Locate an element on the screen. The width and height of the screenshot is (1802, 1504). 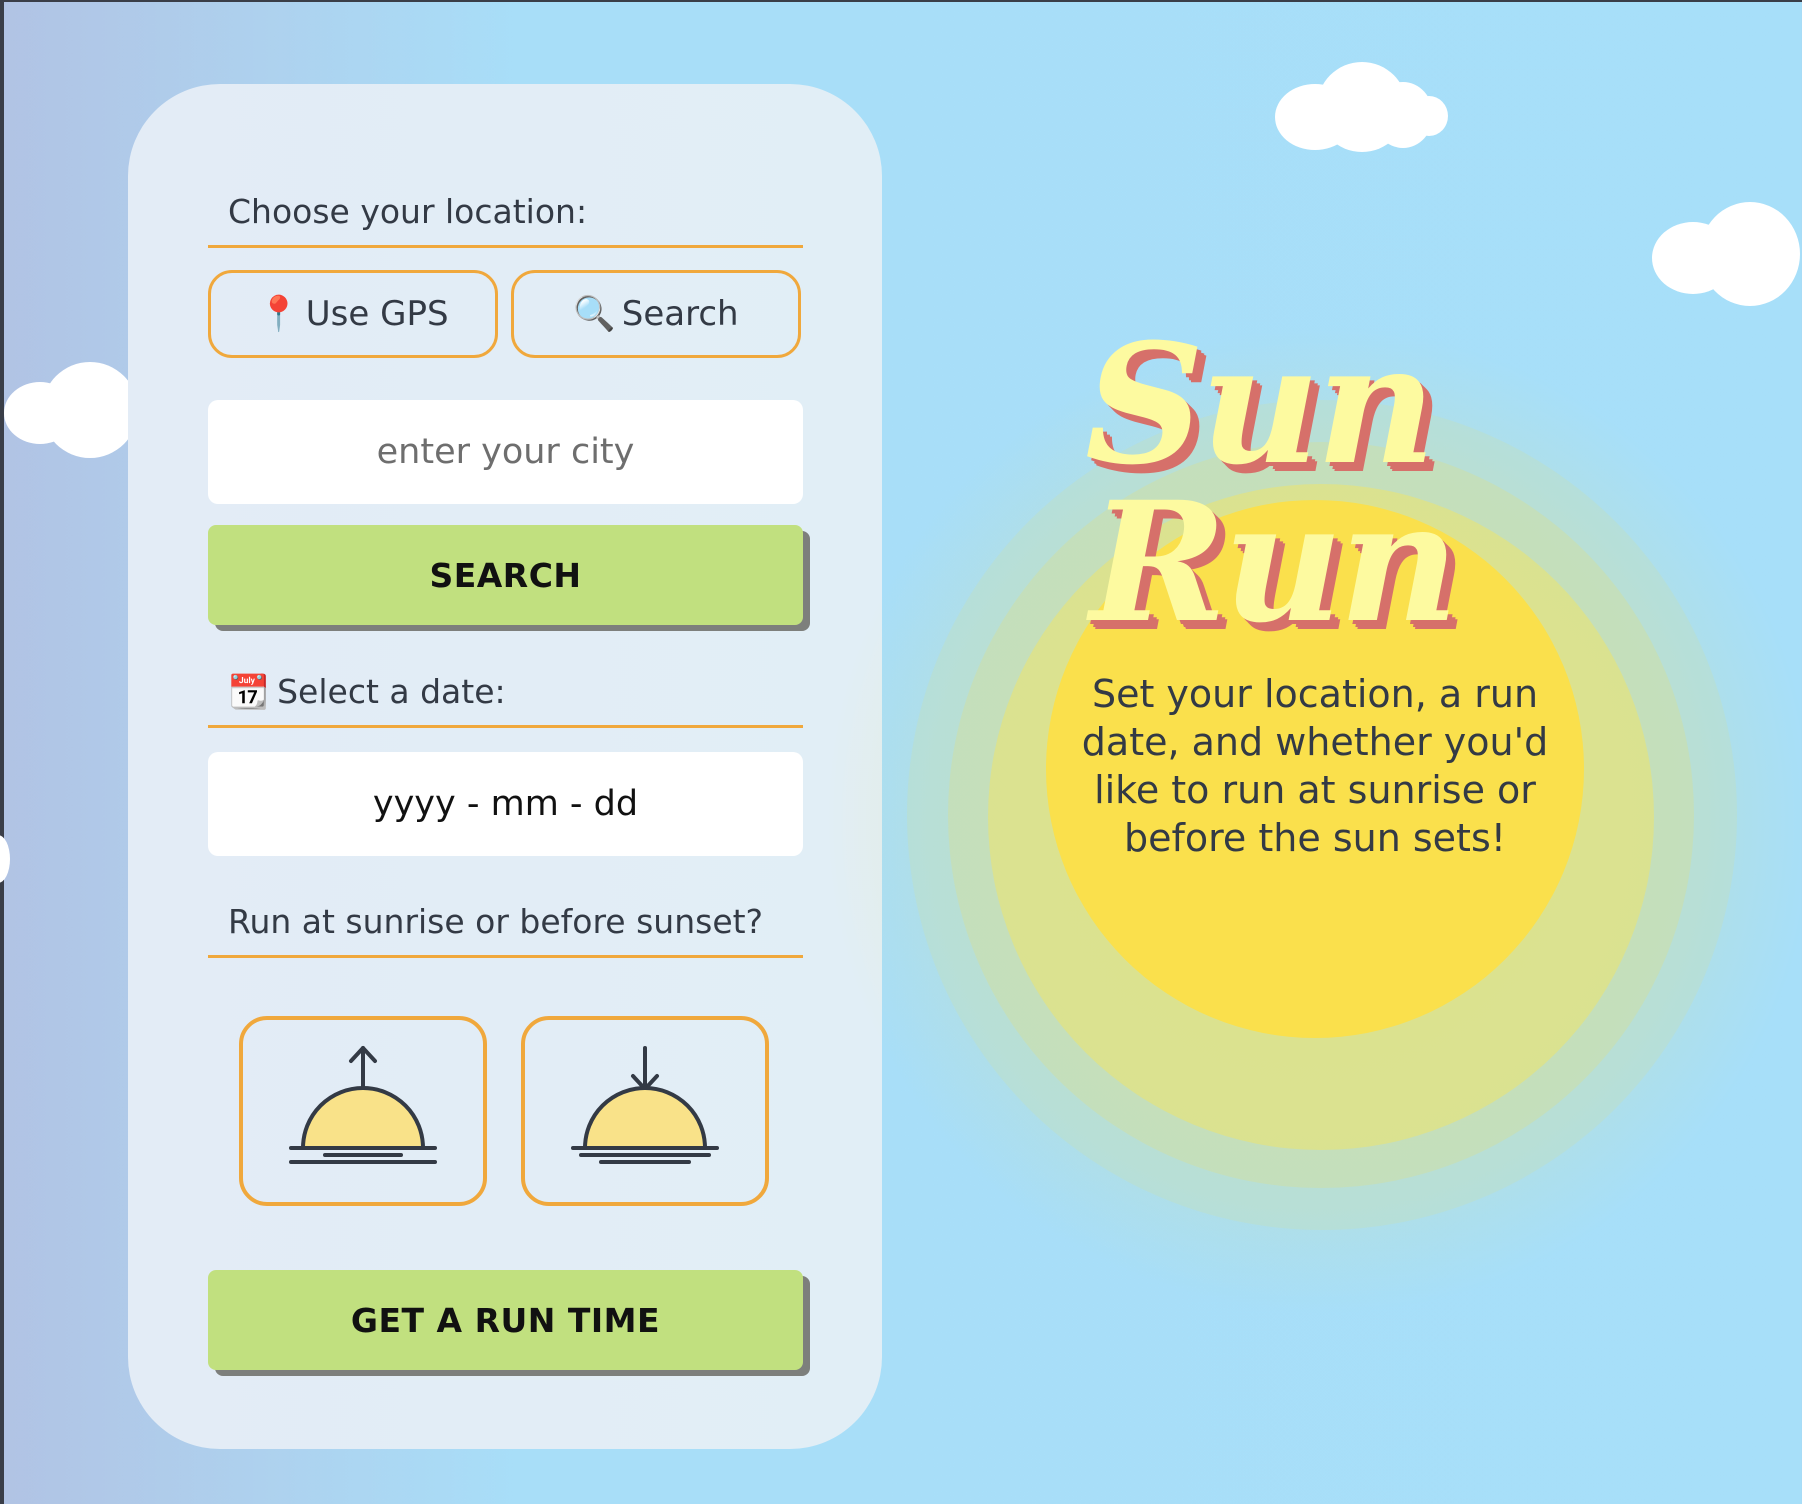
sunrise-icon is located at coordinates (363, 1105).